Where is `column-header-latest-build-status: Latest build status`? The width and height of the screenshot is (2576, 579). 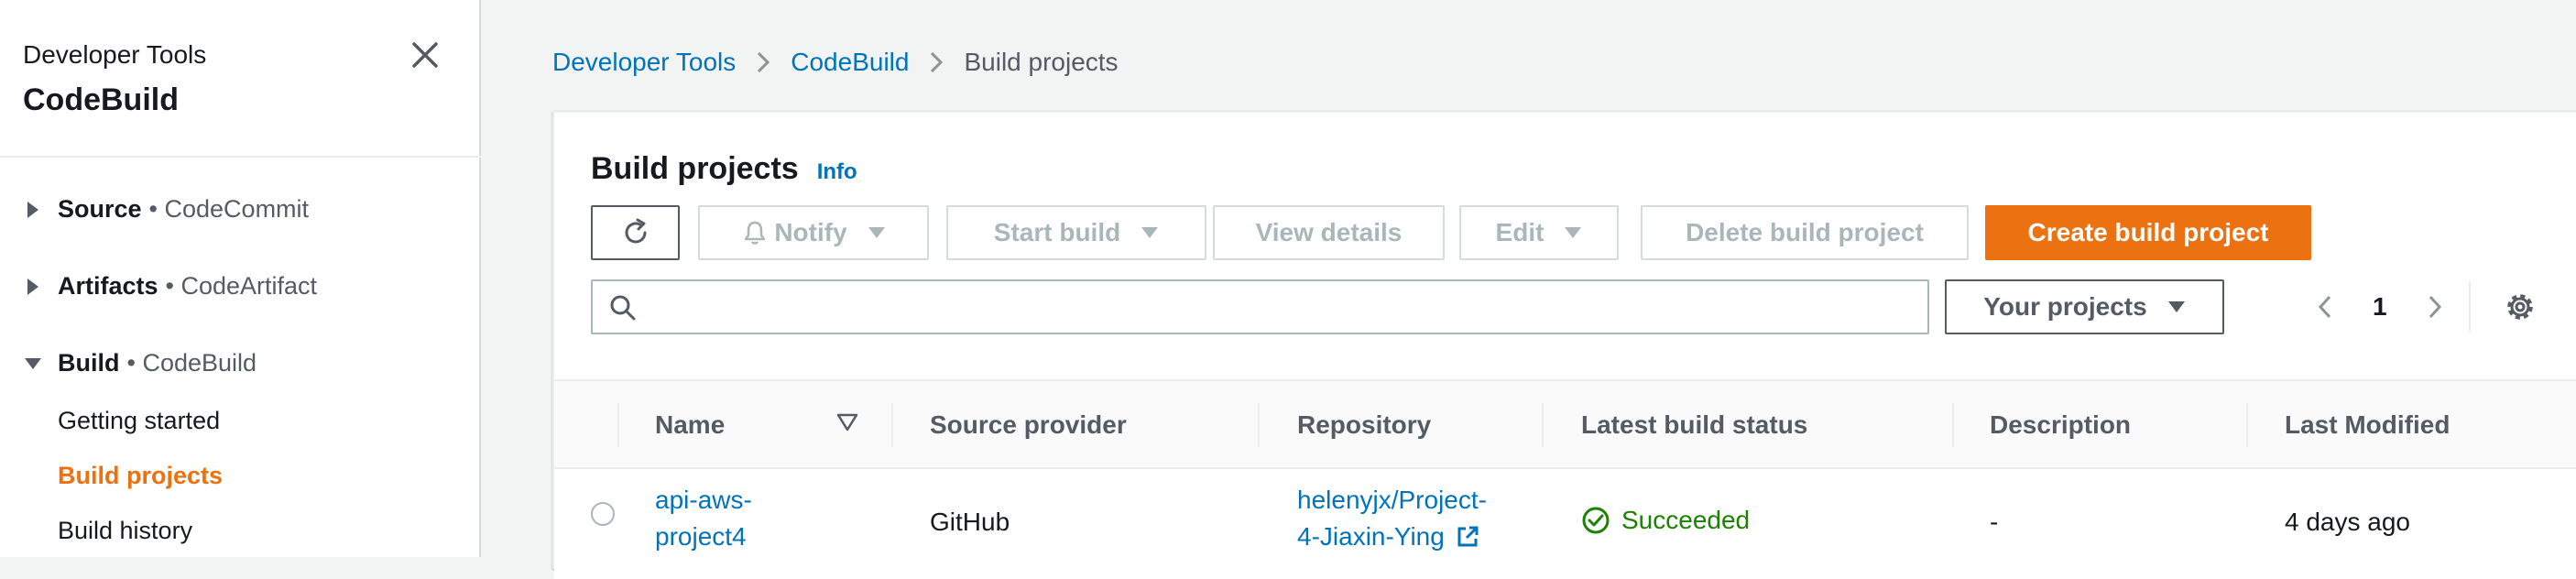
column-header-latest-build-status: Latest build status is located at coordinates (1694, 425).